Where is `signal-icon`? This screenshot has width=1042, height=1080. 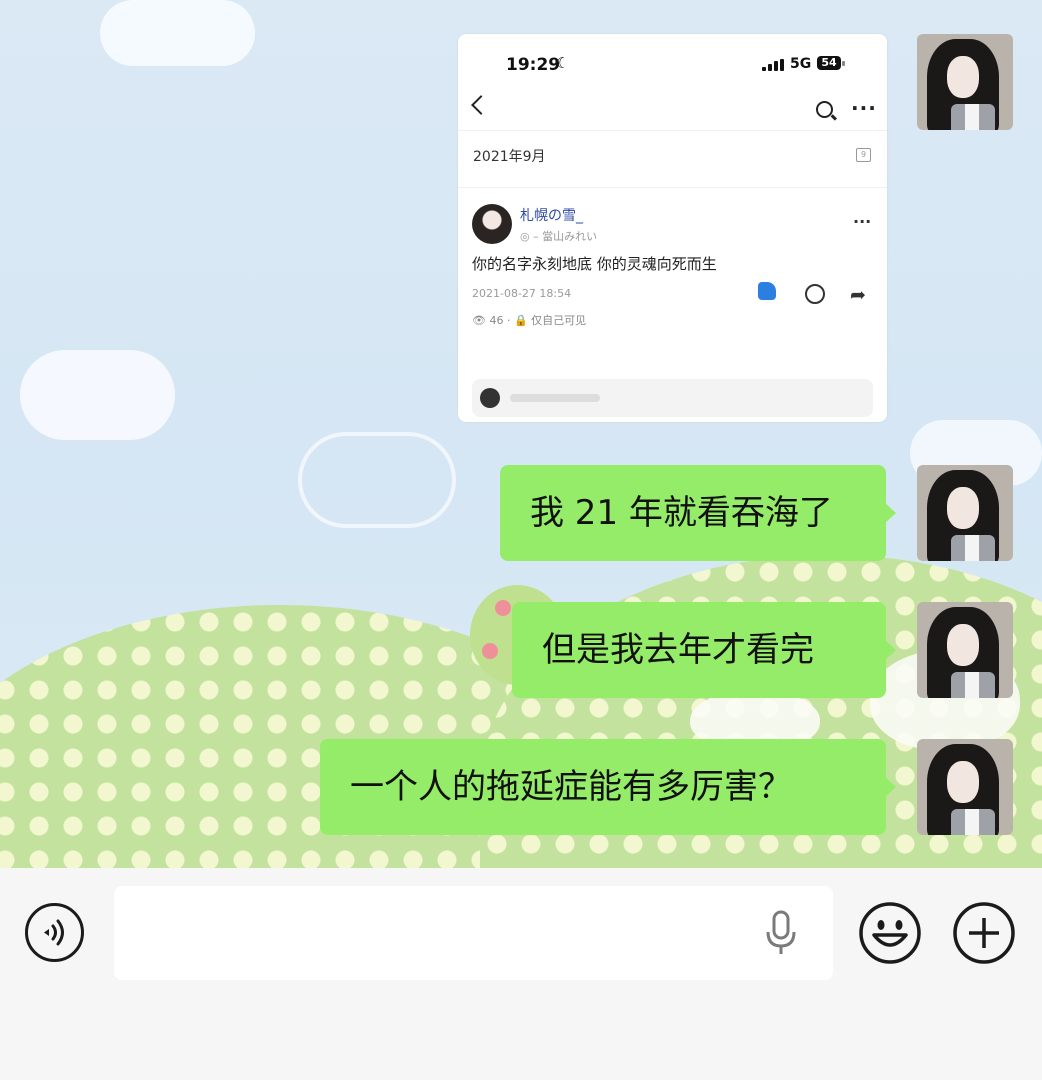 signal-icon is located at coordinates (773, 65).